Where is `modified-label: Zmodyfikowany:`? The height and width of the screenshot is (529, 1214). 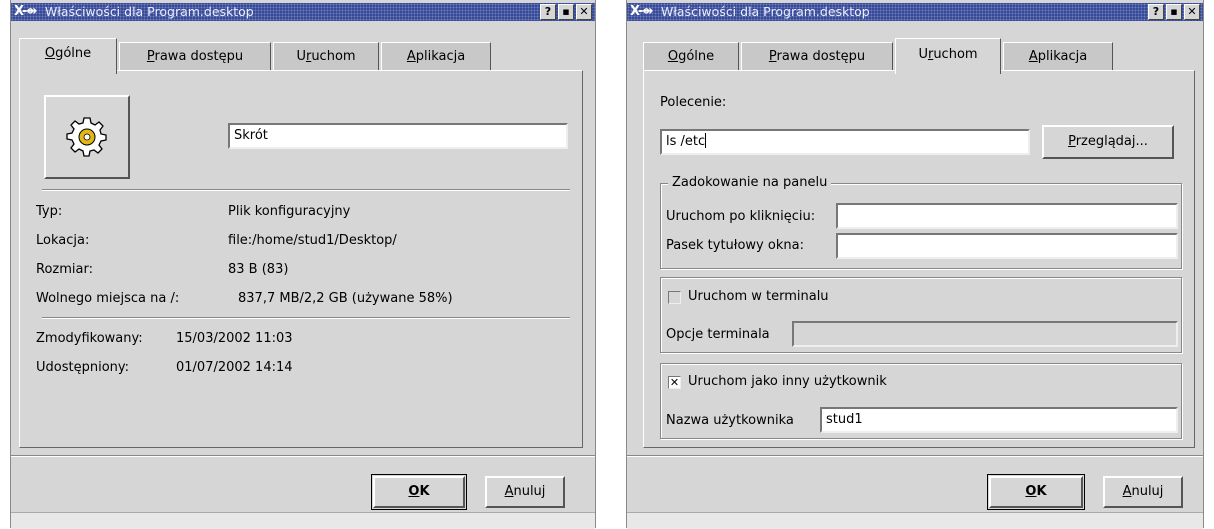 modified-label: Zmodyfikowany: is located at coordinates (89, 338).